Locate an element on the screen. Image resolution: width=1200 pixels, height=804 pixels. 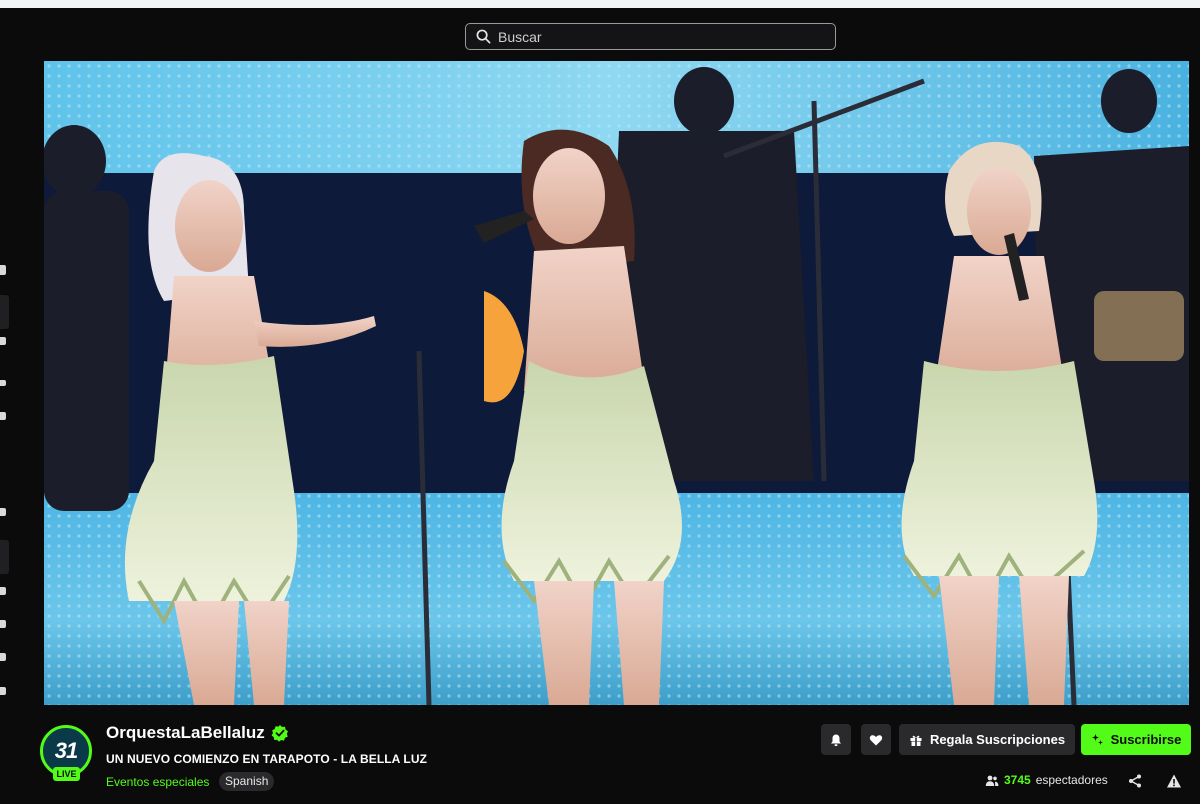
viewers-icon is located at coordinates (992, 780).